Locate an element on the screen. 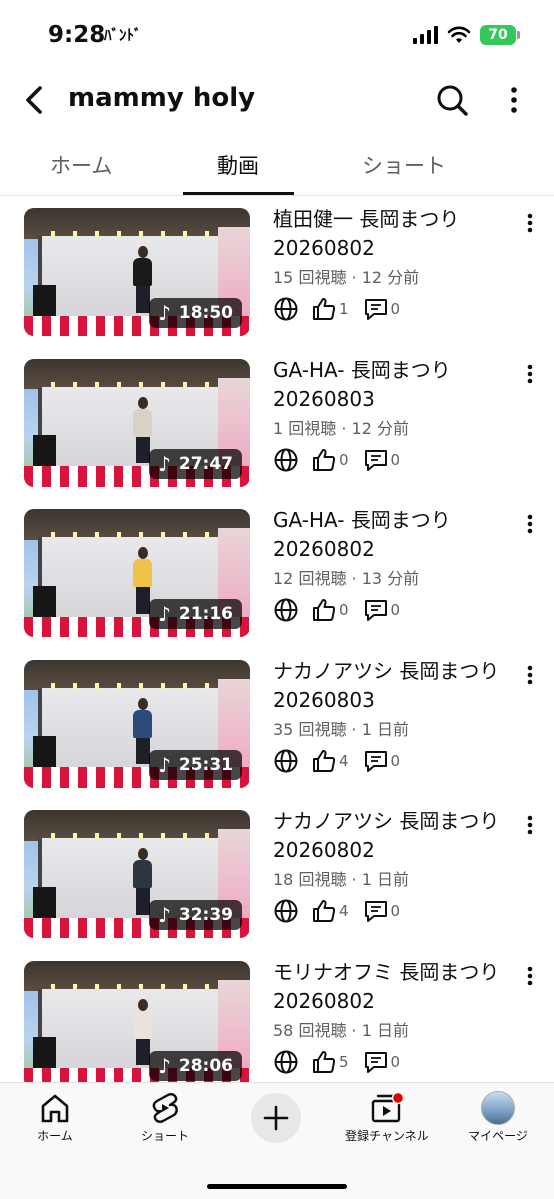  duration-text: 27:47 is located at coordinates (205, 463).